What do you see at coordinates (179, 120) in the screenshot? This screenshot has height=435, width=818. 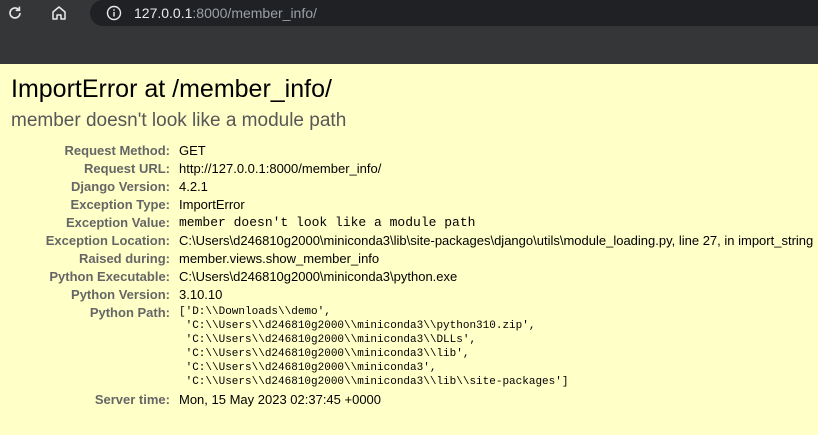 I see `error-message: member doesn't look like a module path` at bounding box center [179, 120].